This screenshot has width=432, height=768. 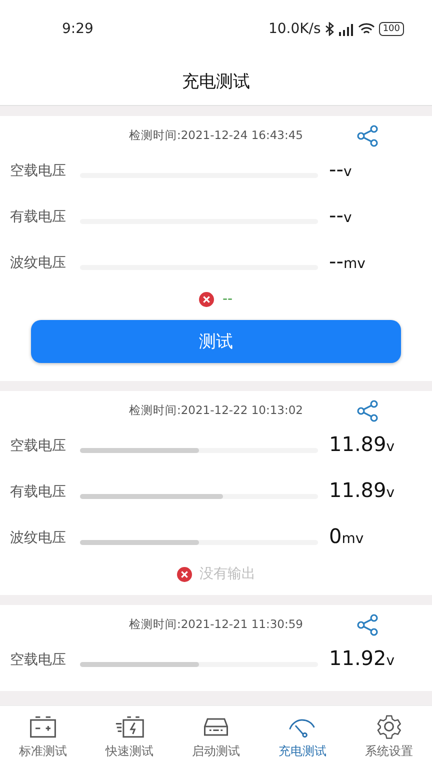 What do you see at coordinates (391, 29) in the screenshot?
I see `battery-level: 100` at bounding box center [391, 29].